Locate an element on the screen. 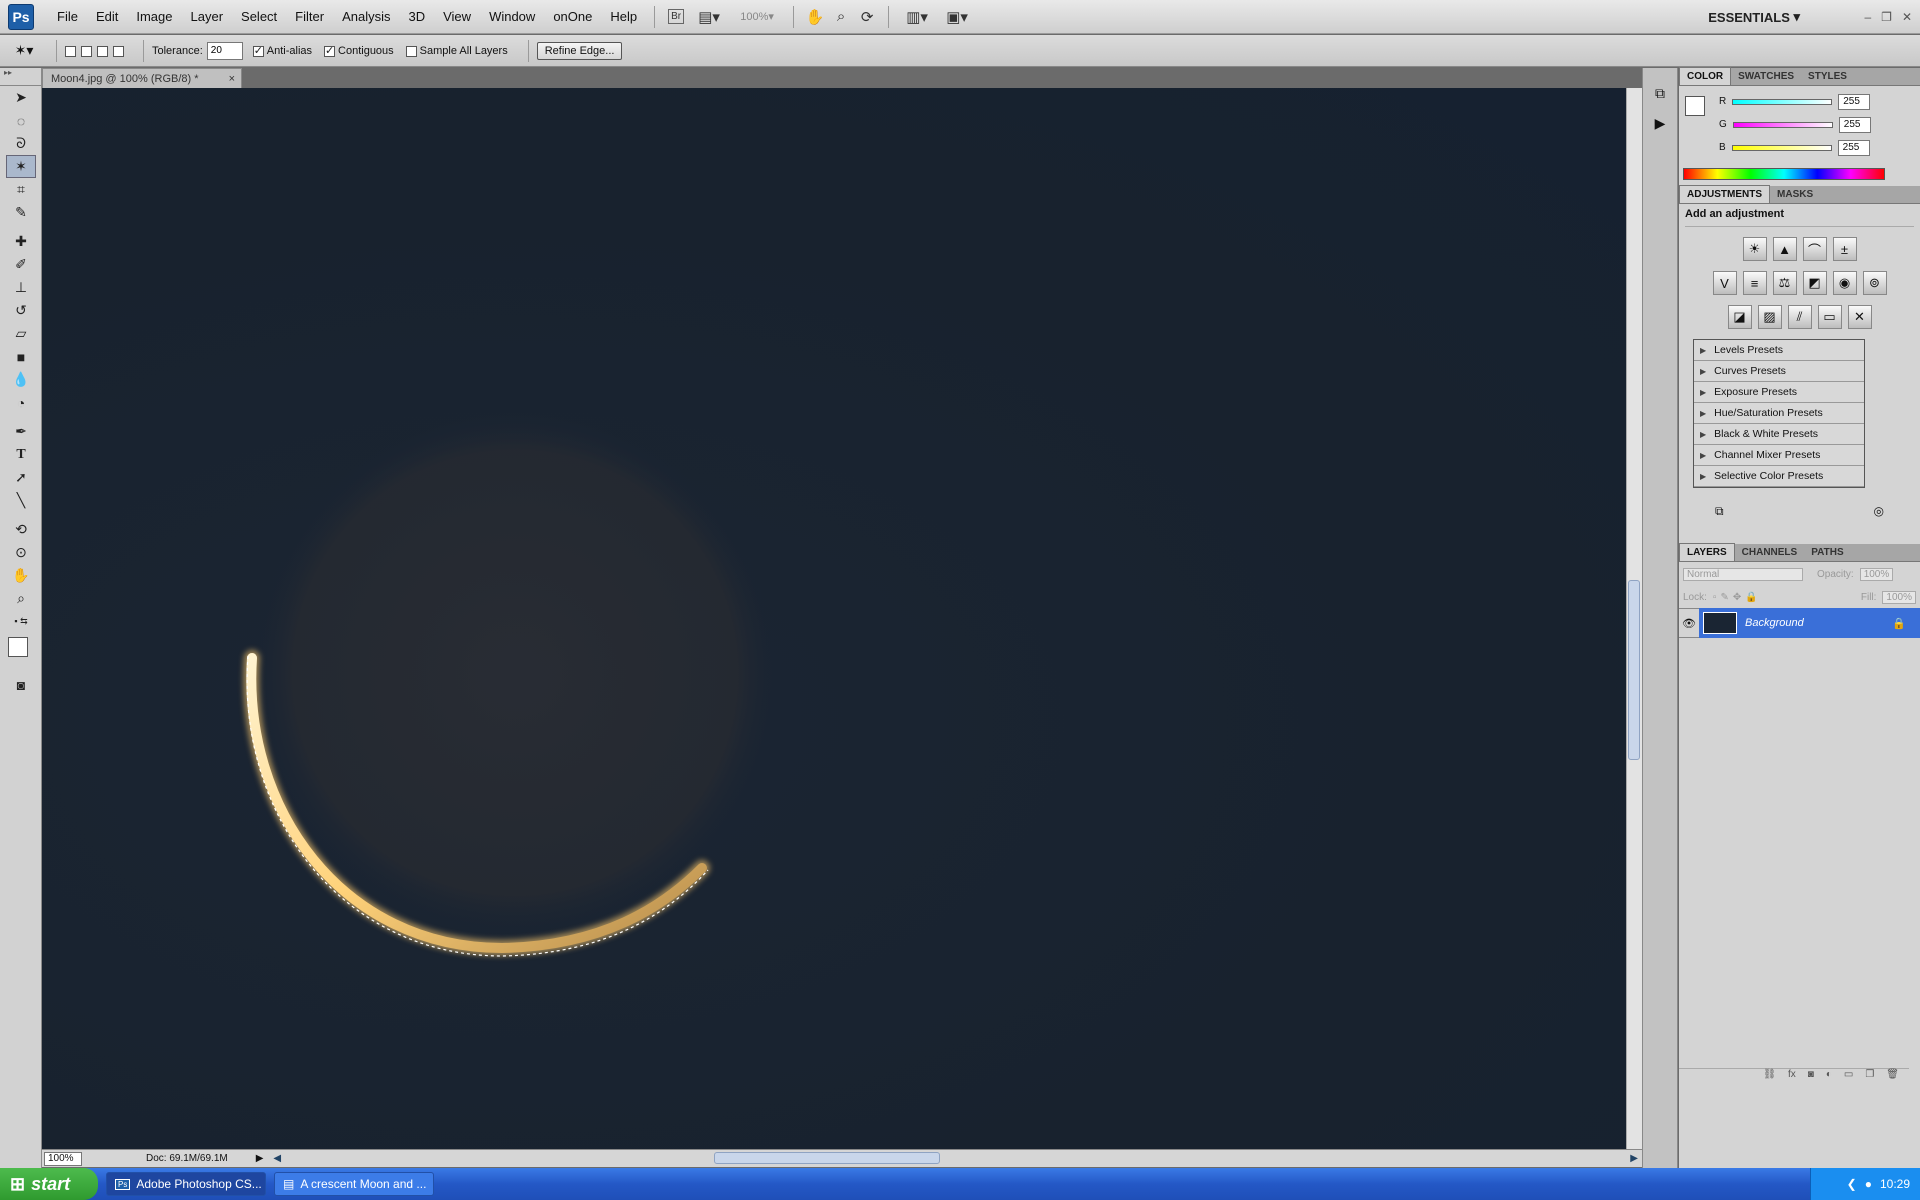  new-layer-icon: ❐ is located at coordinates (1869, 1077).